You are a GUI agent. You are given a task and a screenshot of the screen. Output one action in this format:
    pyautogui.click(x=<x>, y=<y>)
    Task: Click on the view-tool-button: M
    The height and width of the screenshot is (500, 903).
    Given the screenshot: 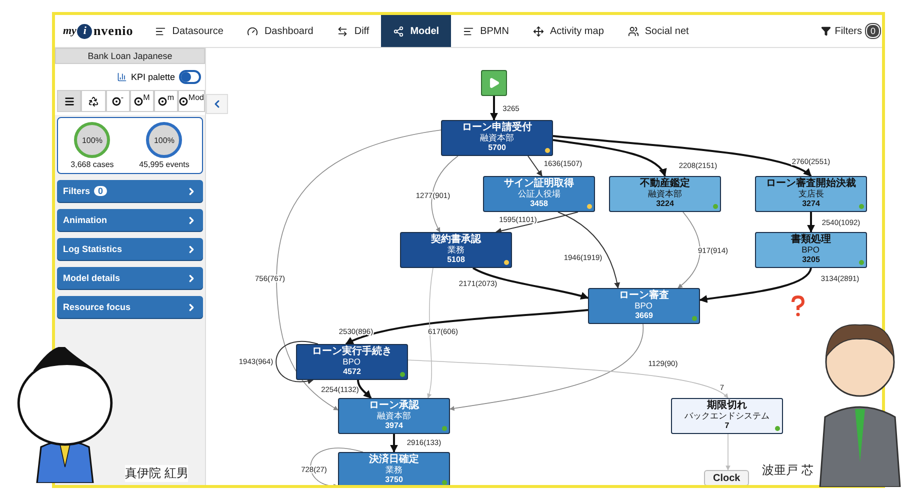 What is the action you would take?
    pyautogui.click(x=142, y=101)
    